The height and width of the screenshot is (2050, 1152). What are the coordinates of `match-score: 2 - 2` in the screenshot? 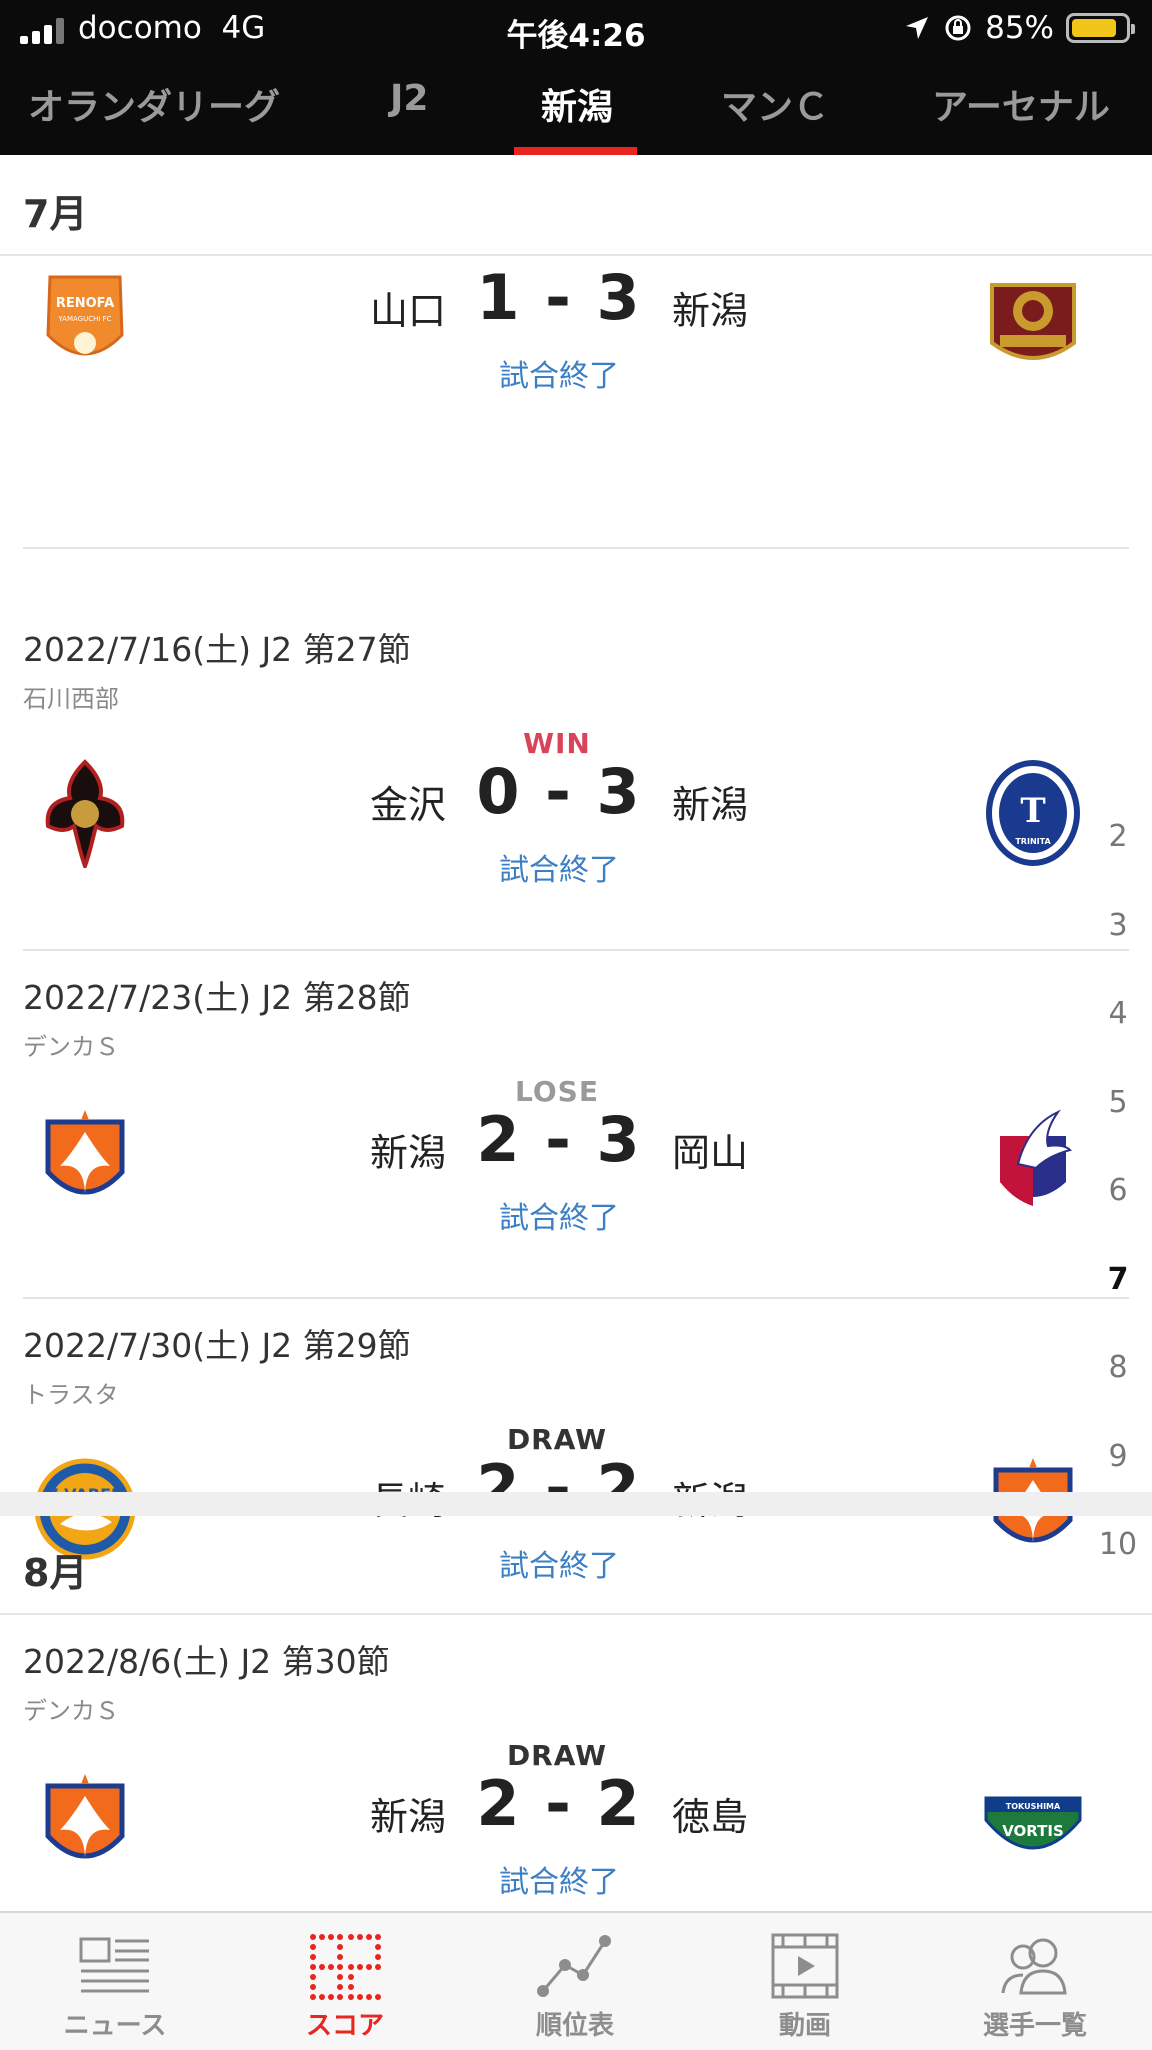 It's located at (559, 1803).